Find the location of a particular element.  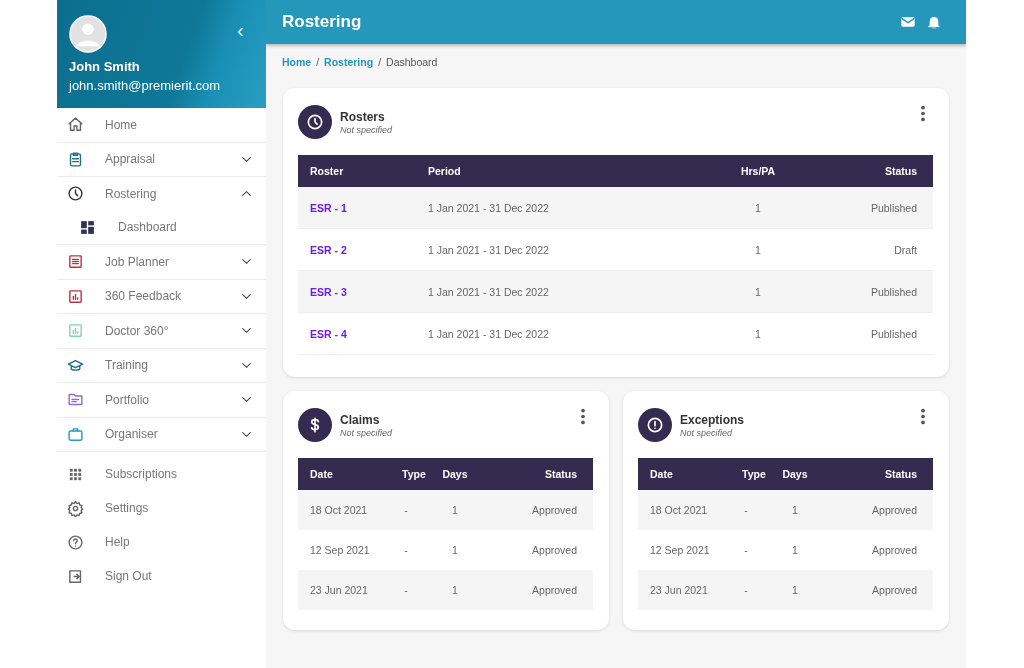

sidebar-item: Subscriptions is located at coordinates (161, 474).